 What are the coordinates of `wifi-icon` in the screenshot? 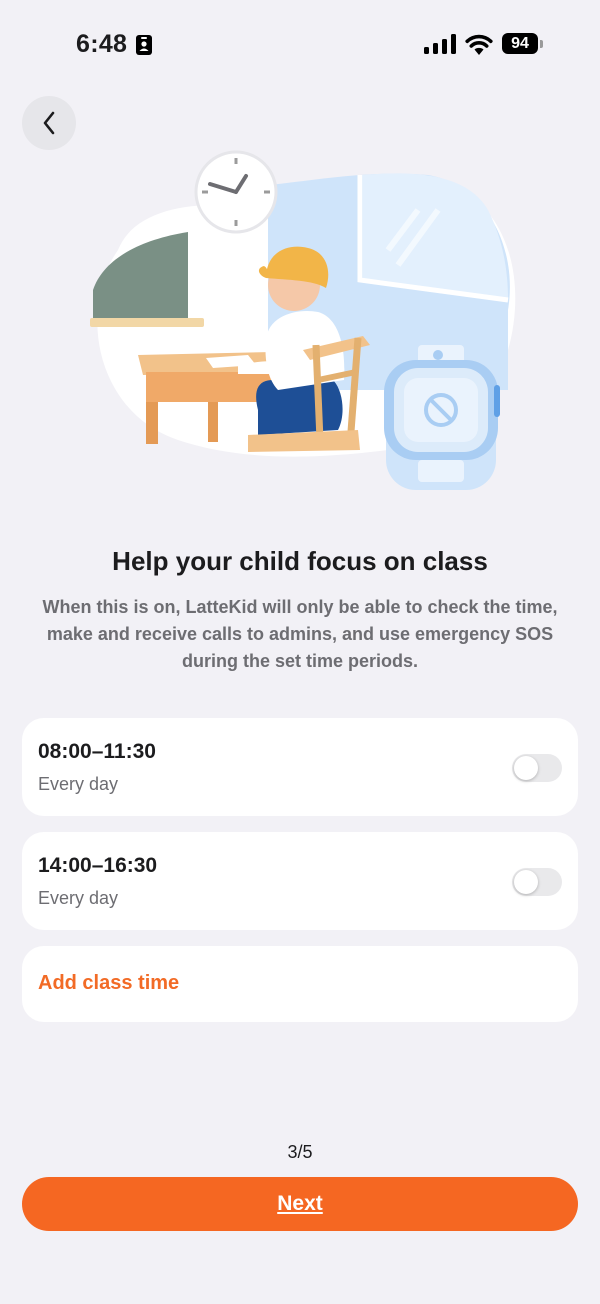 It's located at (479, 44).